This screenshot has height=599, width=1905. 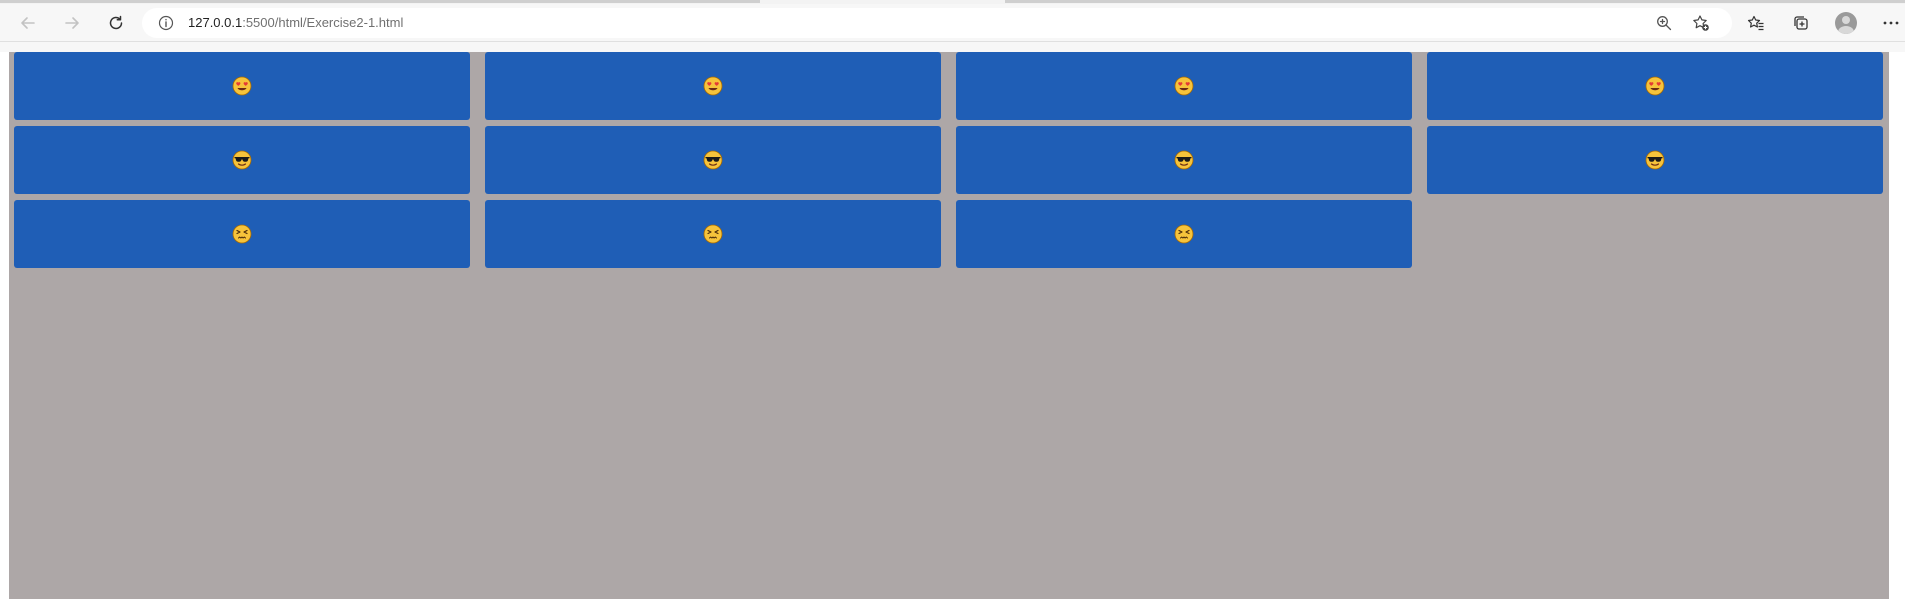 I want to click on back-arrow-icon, so click(x=28, y=23).